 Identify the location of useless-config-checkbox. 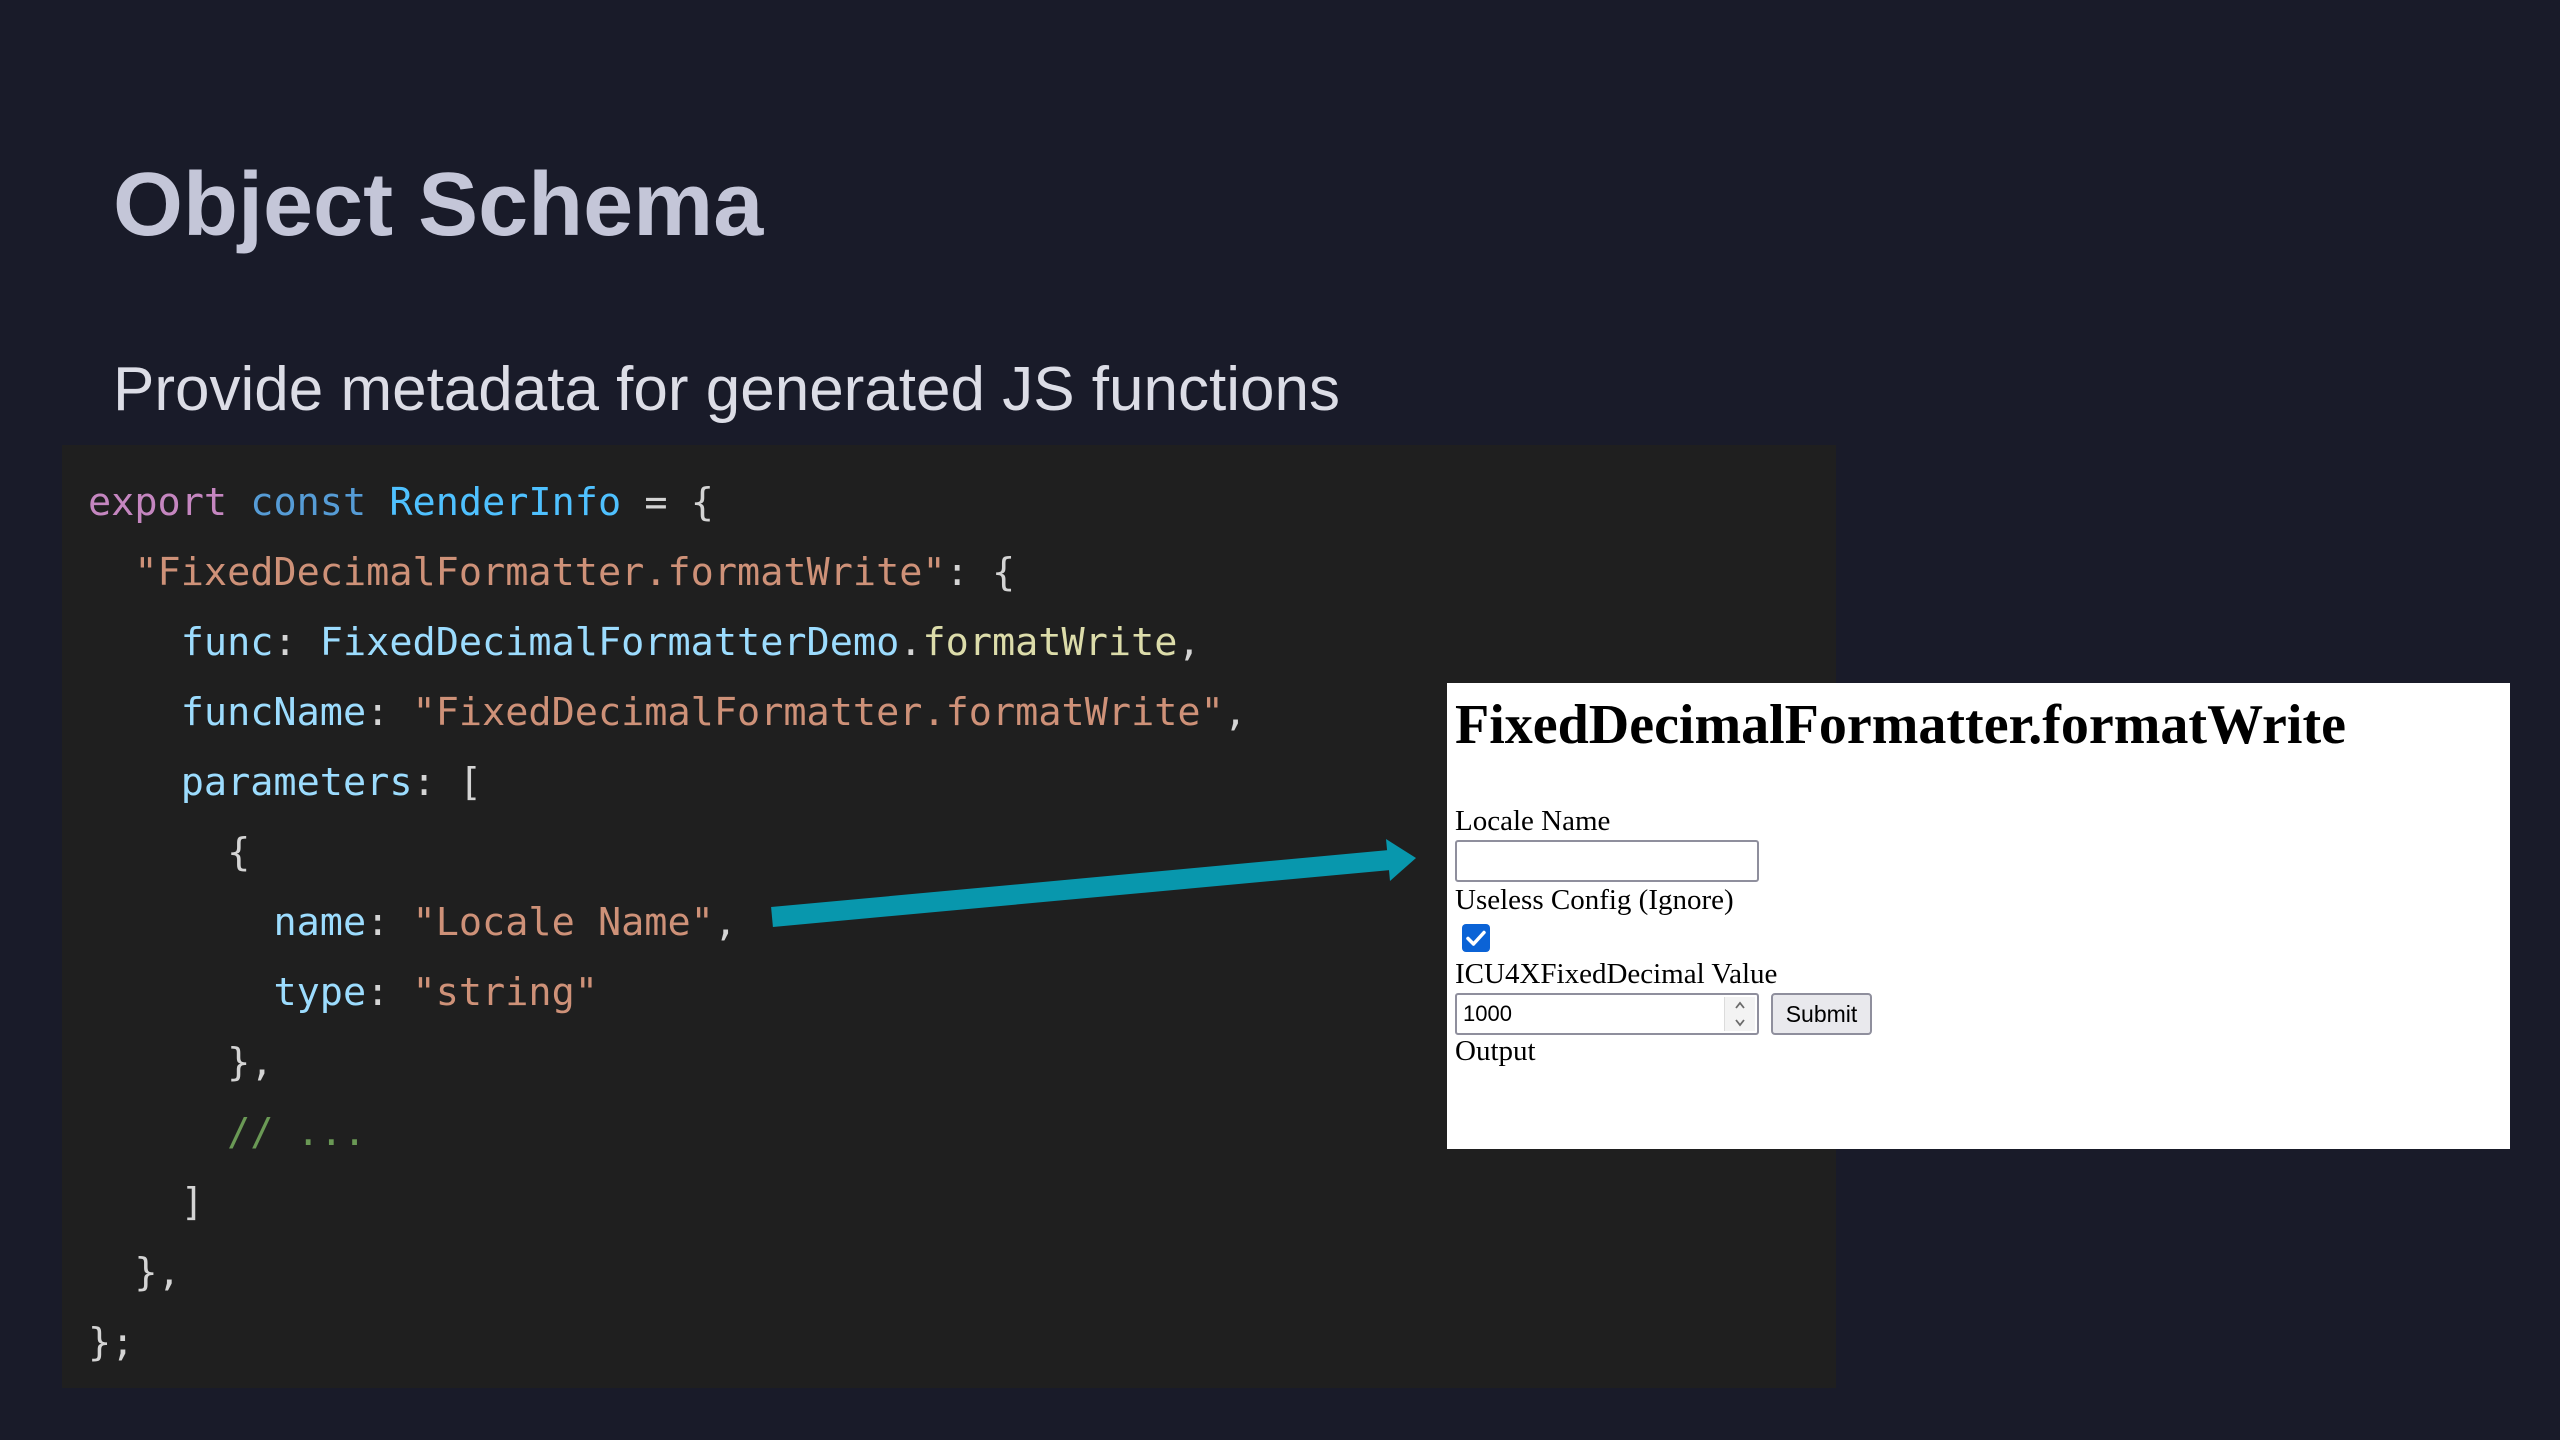
(1476, 938).